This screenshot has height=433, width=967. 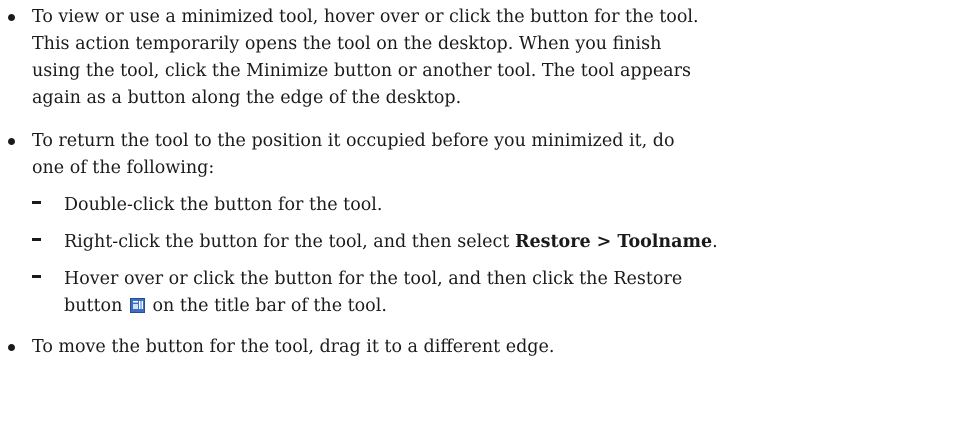 I want to click on menu-path: Restore > Toolname, so click(x=613, y=242).